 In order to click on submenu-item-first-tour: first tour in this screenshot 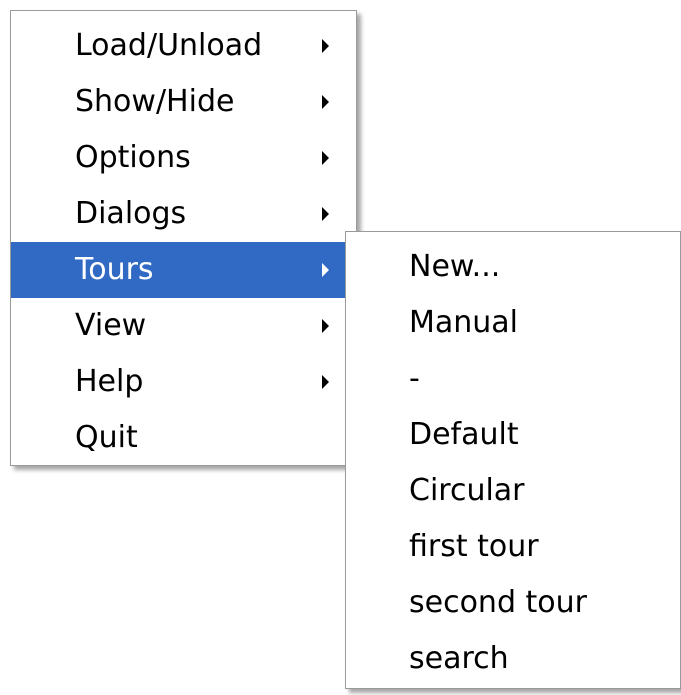, I will do `click(513, 547)`.